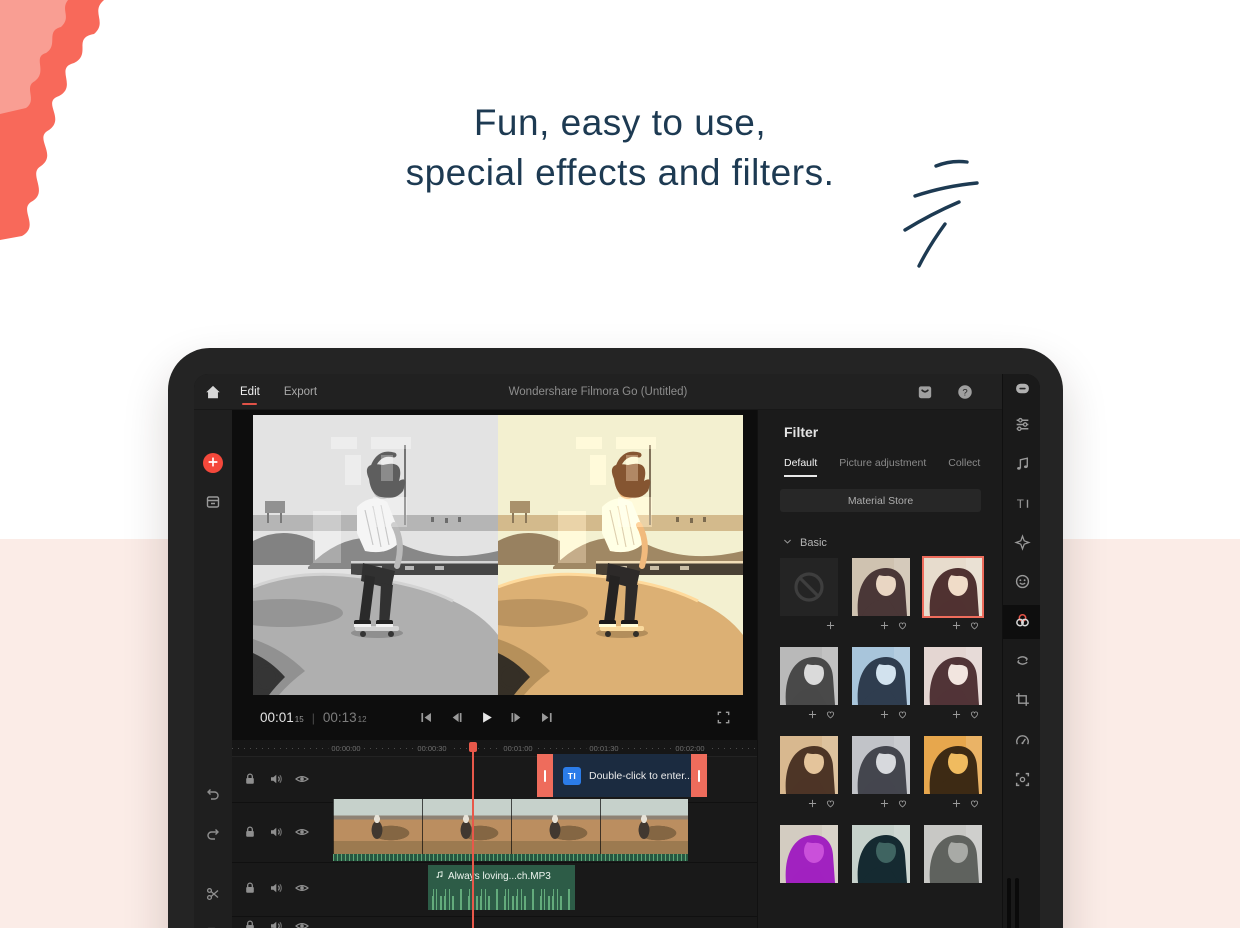 The image size is (1240, 928). Describe the element at coordinates (276, 888) in the screenshot. I see `track3-volume-toggle` at that location.